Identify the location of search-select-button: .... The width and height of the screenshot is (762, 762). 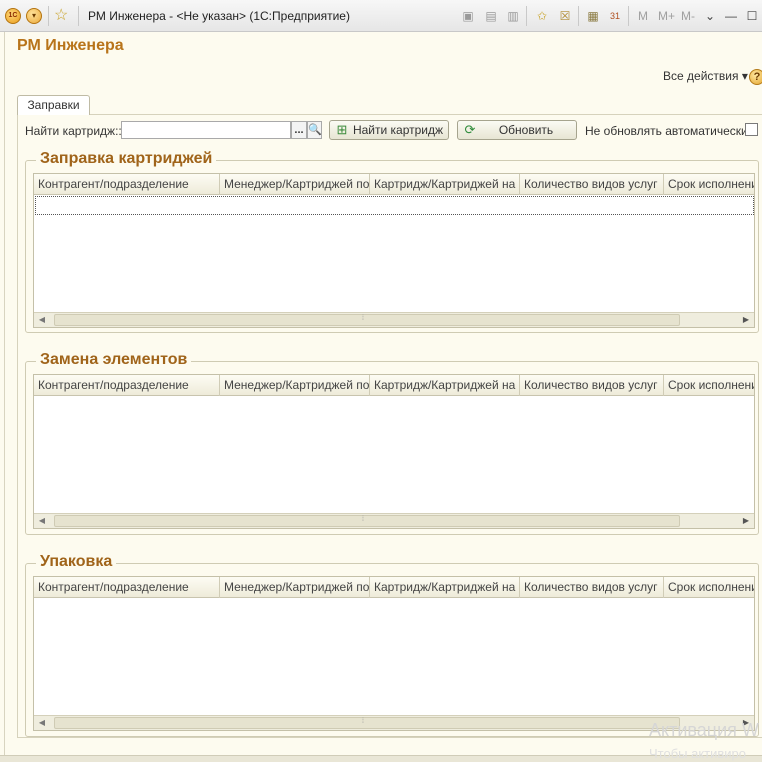
(299, 130).